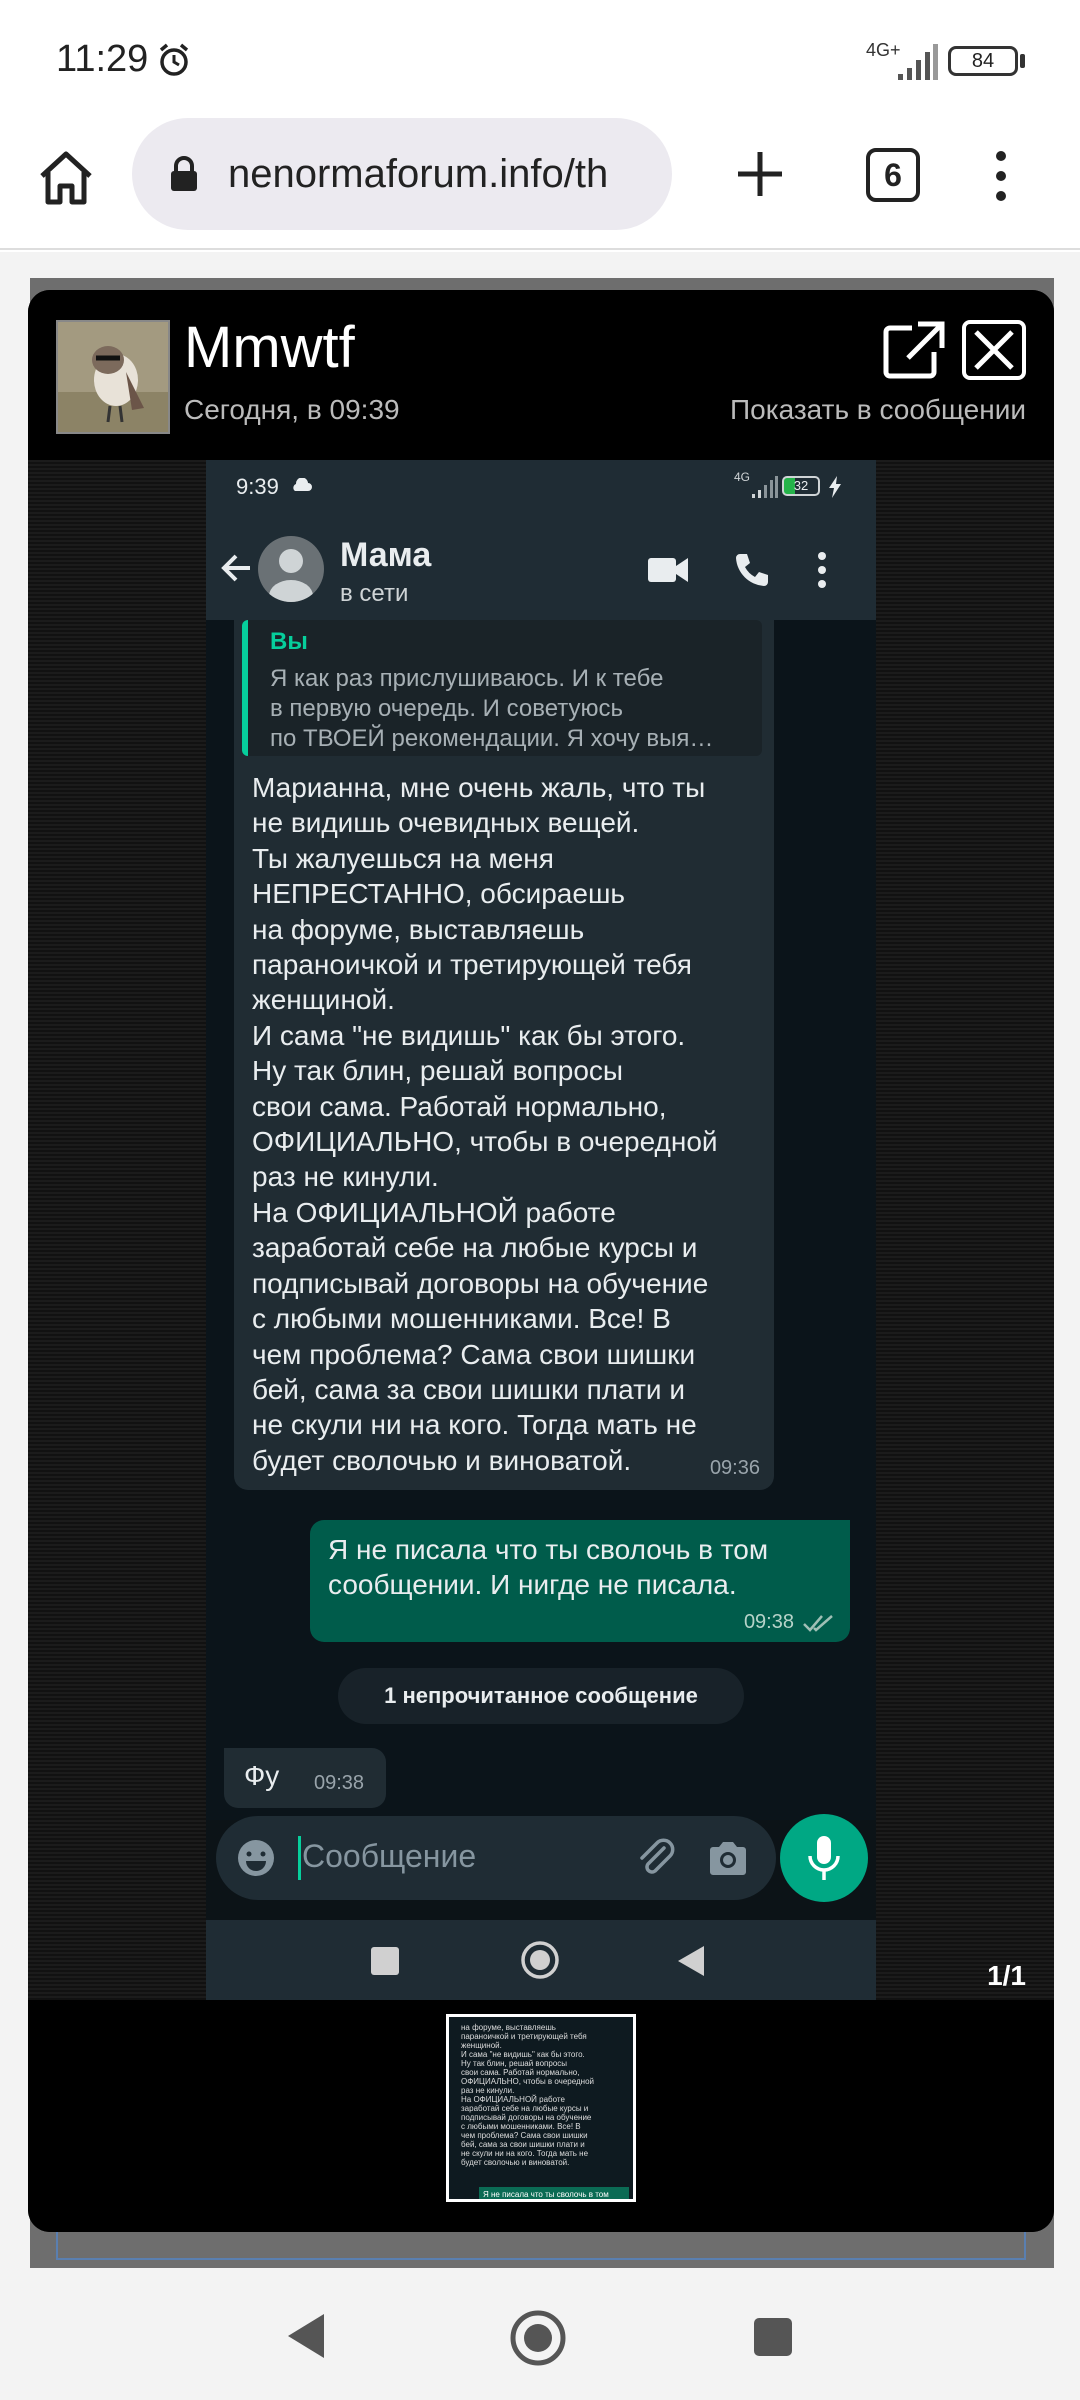 This screenshot has width=1080, height=2400. I want to click on nav-back-icon, so click(306, 2336).